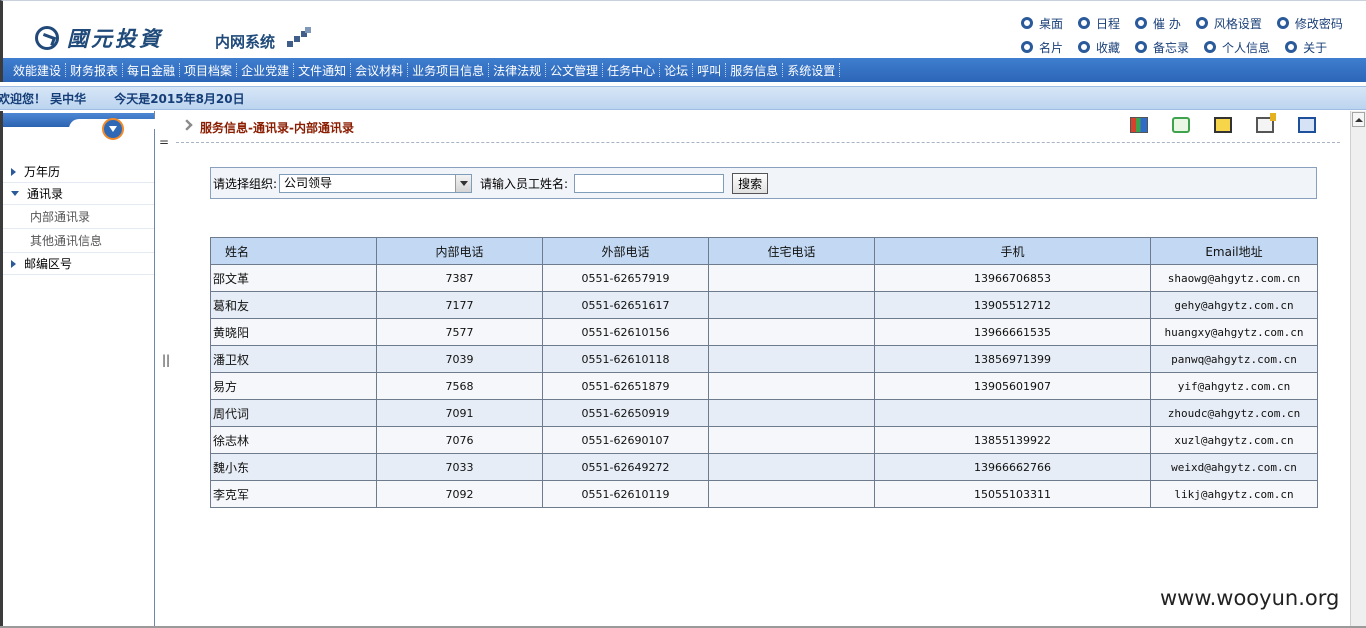 Image resolution: width=1366 pixels, height=628 pixels. I want to click on logo-mark-icon, so click(47, 38).